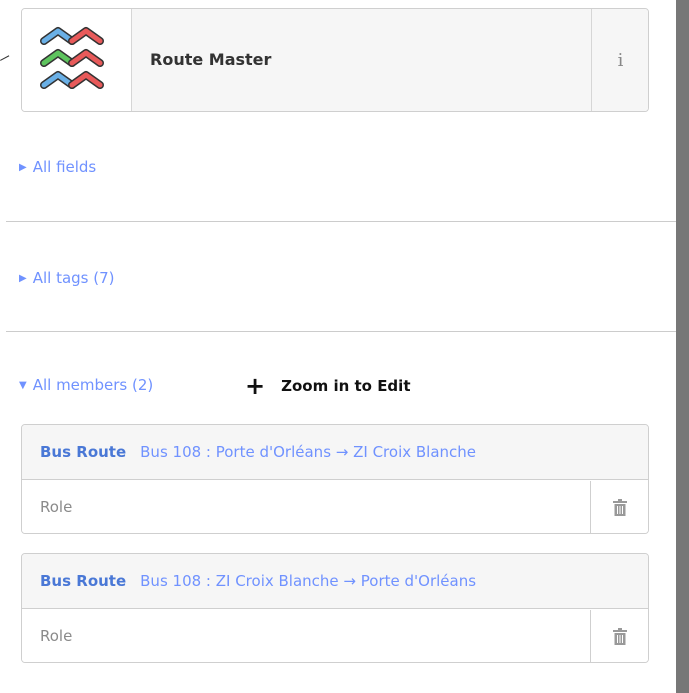  Describe the element at coordinates (73, 278) in the screenshot. I see `all-tags-label: All tags (7)` at that location.